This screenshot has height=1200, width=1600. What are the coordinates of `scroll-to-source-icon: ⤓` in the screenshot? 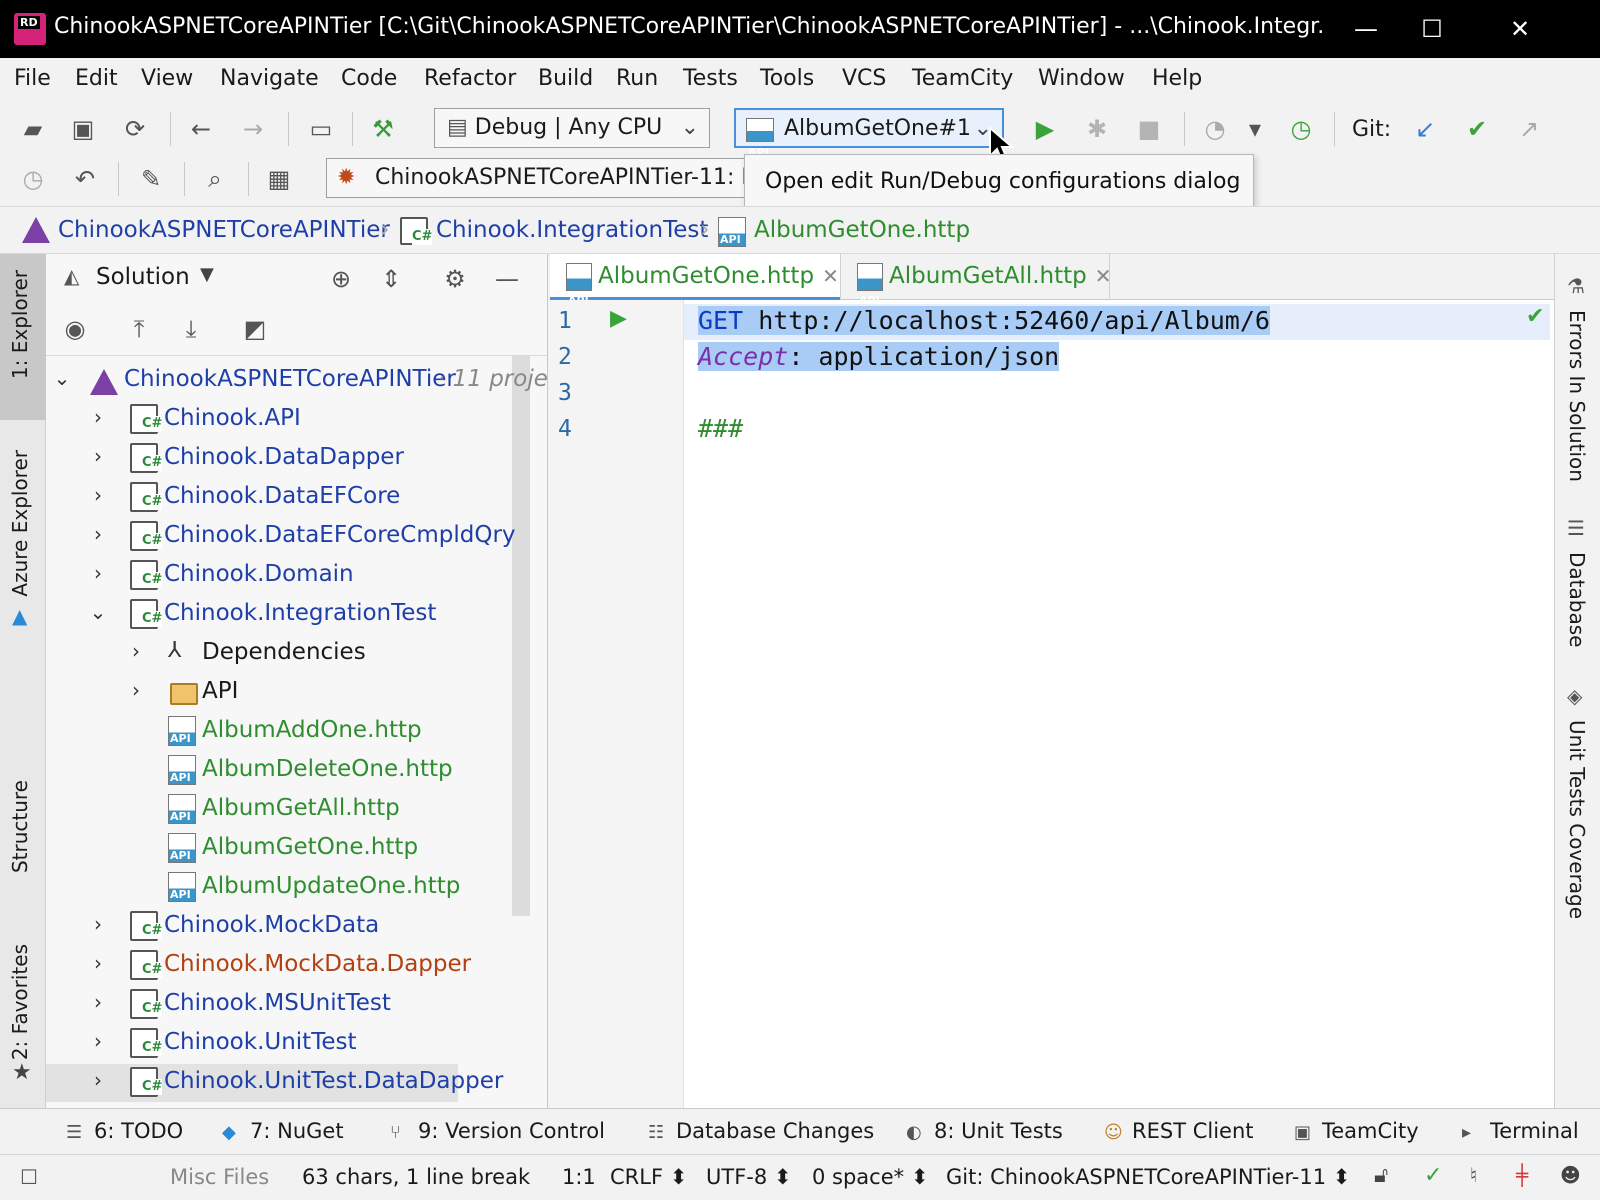 It's located at (191, 329).